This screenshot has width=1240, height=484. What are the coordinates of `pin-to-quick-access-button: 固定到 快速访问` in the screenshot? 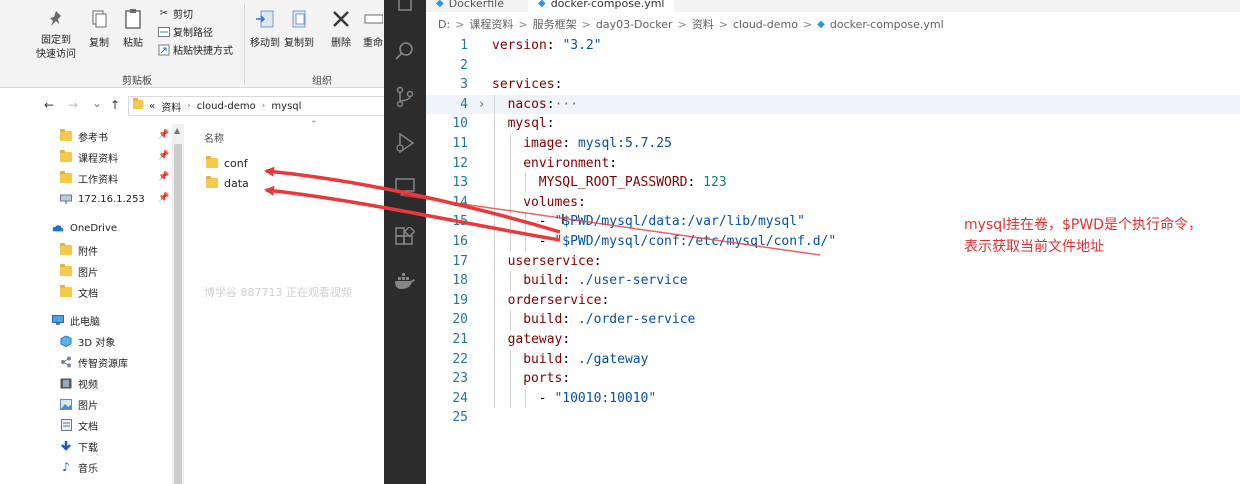 It's located at (56, 35).